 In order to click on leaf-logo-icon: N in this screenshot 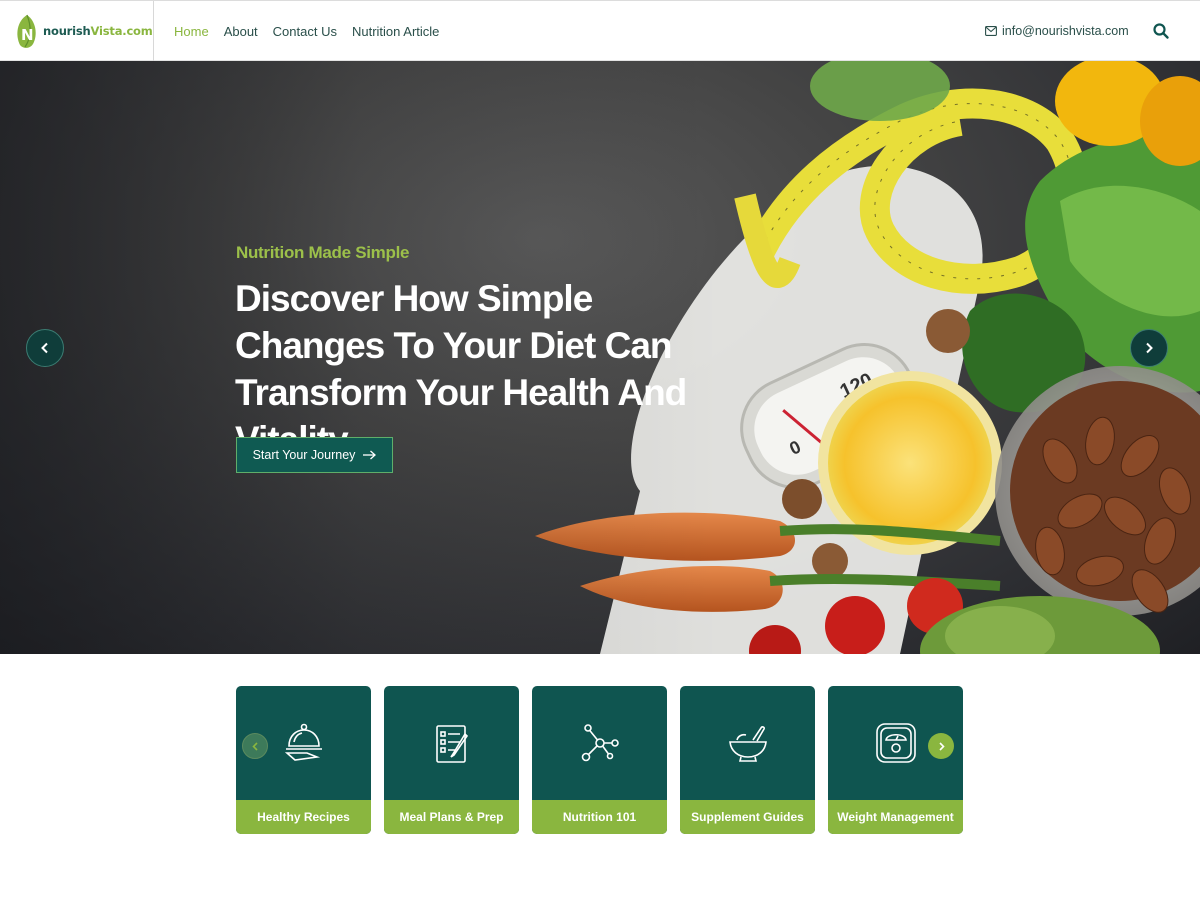, I will do `click(26, 31)`.